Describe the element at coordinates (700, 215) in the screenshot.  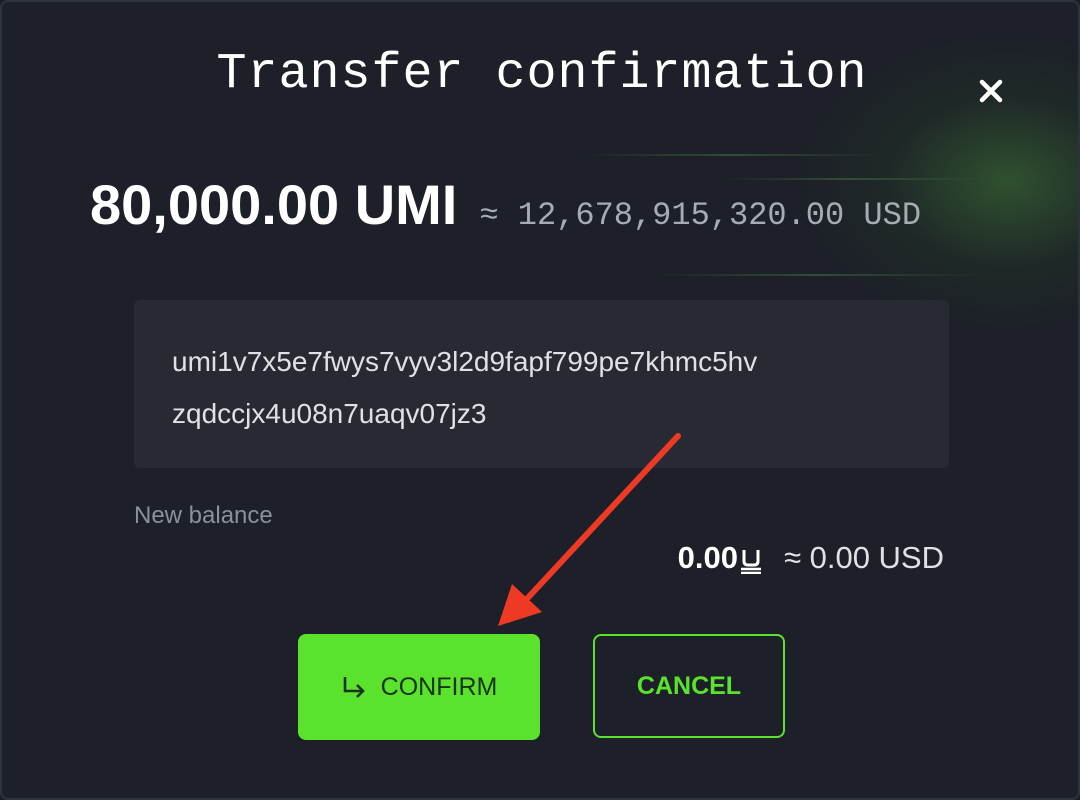
I see `transfer-usd-equivalent: ≈ 12,678,915,320.00 USD` at that location.